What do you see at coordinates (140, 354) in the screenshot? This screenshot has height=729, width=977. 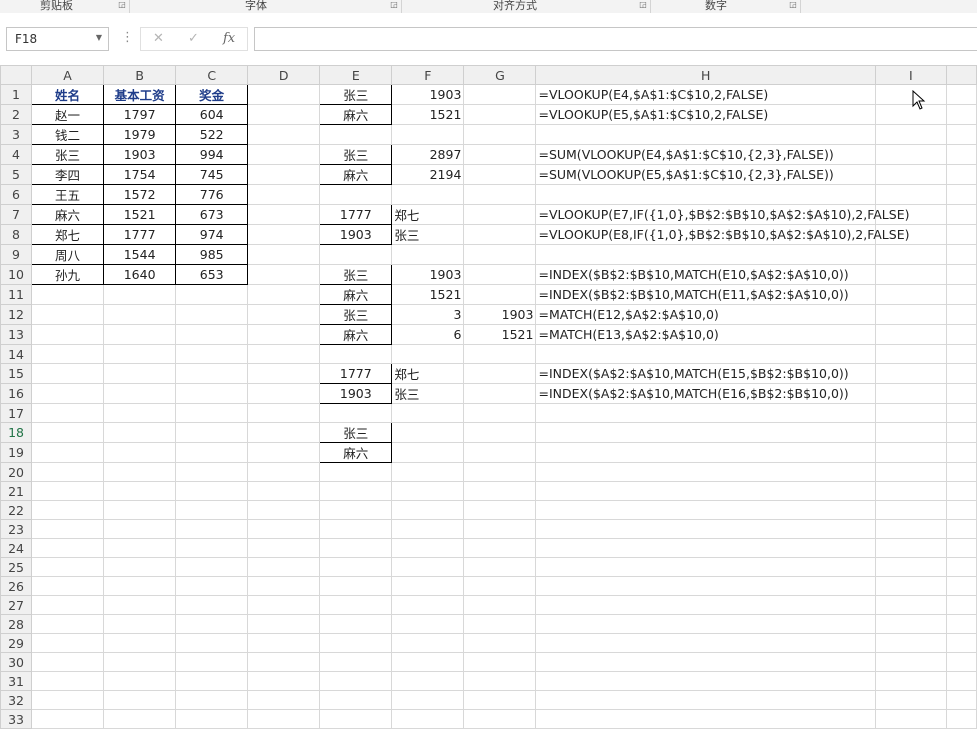 I see `cell-b14` at bounding box center [140, 354].